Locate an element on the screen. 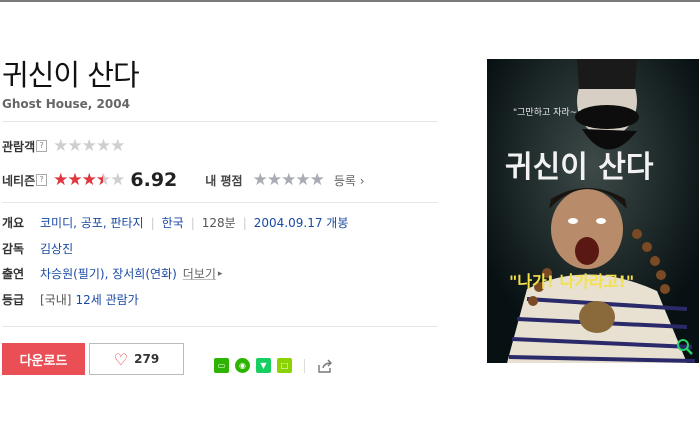  director-row: 감독 김상진 is located at coordinates (37, 248).